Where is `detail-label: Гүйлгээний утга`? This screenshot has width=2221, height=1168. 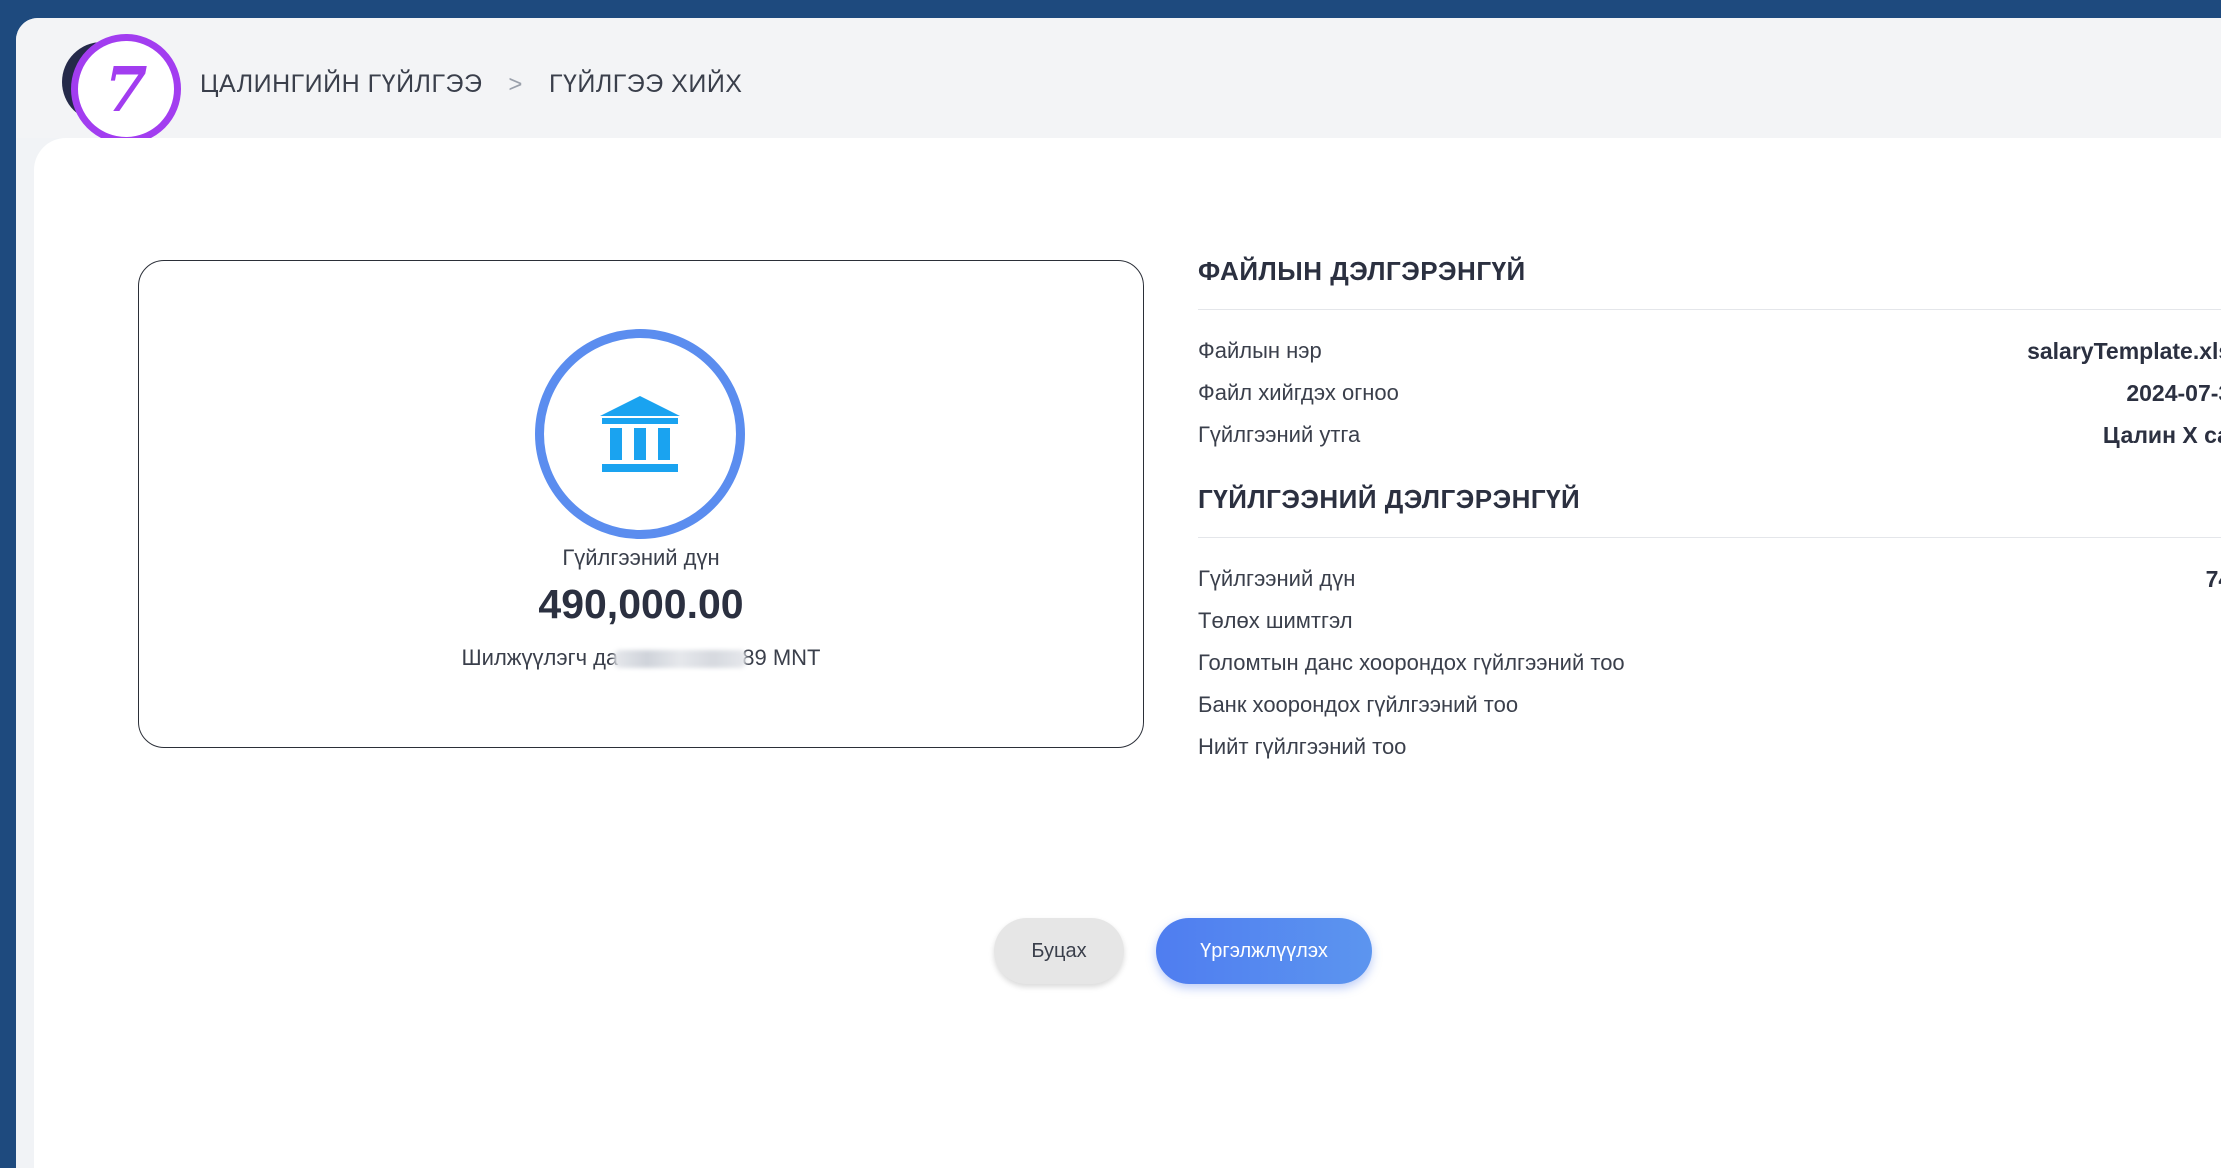
detail-label: Гүйлгээний утга is located at coordinates (1279, 434).